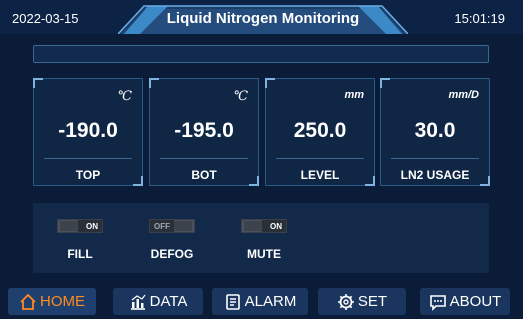  I want to click on readout-card-level: mm 250.0 LEVEL, so click(320, 132).